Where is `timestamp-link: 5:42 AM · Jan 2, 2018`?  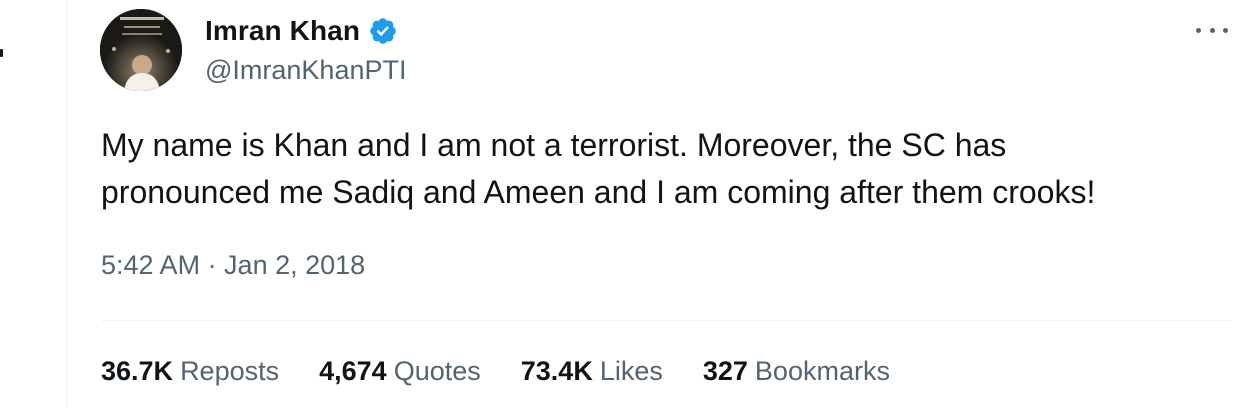 timestamp-link: 5:42 AM · Jan 2, 2018 is located at coordinates (233, 265).